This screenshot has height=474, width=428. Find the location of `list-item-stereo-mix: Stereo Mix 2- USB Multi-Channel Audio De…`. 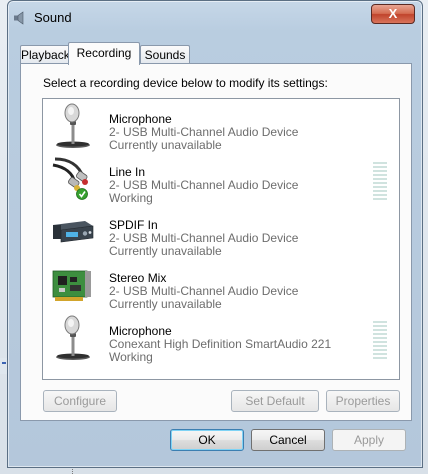

list-item-stereo-mix: Stereo Mix 2- USB Multi-Channel Audio De… is located at coordinates (221, 284).